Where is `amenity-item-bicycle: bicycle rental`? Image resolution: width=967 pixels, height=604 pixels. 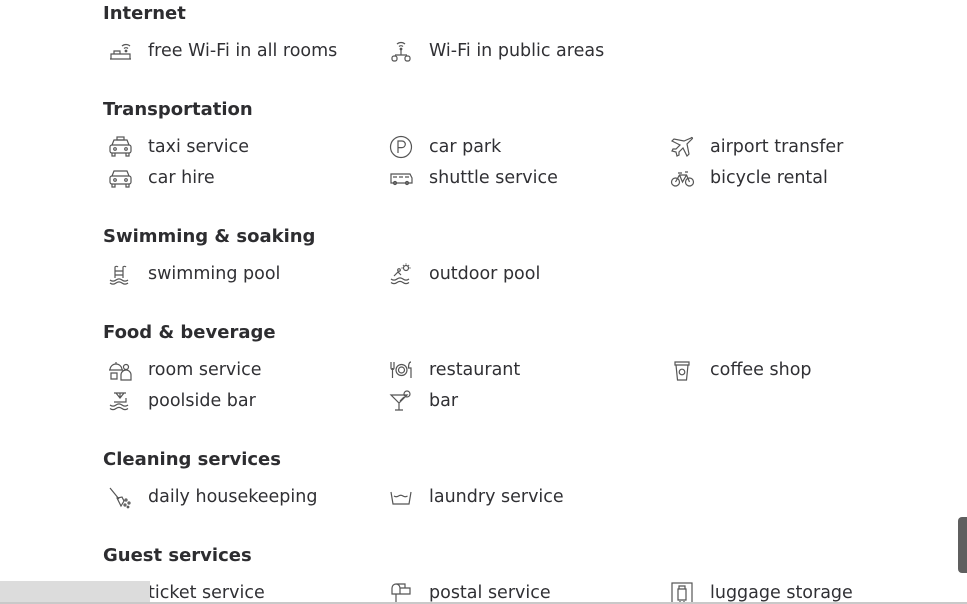
amenity-item-bicycle: bicycle rental is located at coordinates (749, 178).